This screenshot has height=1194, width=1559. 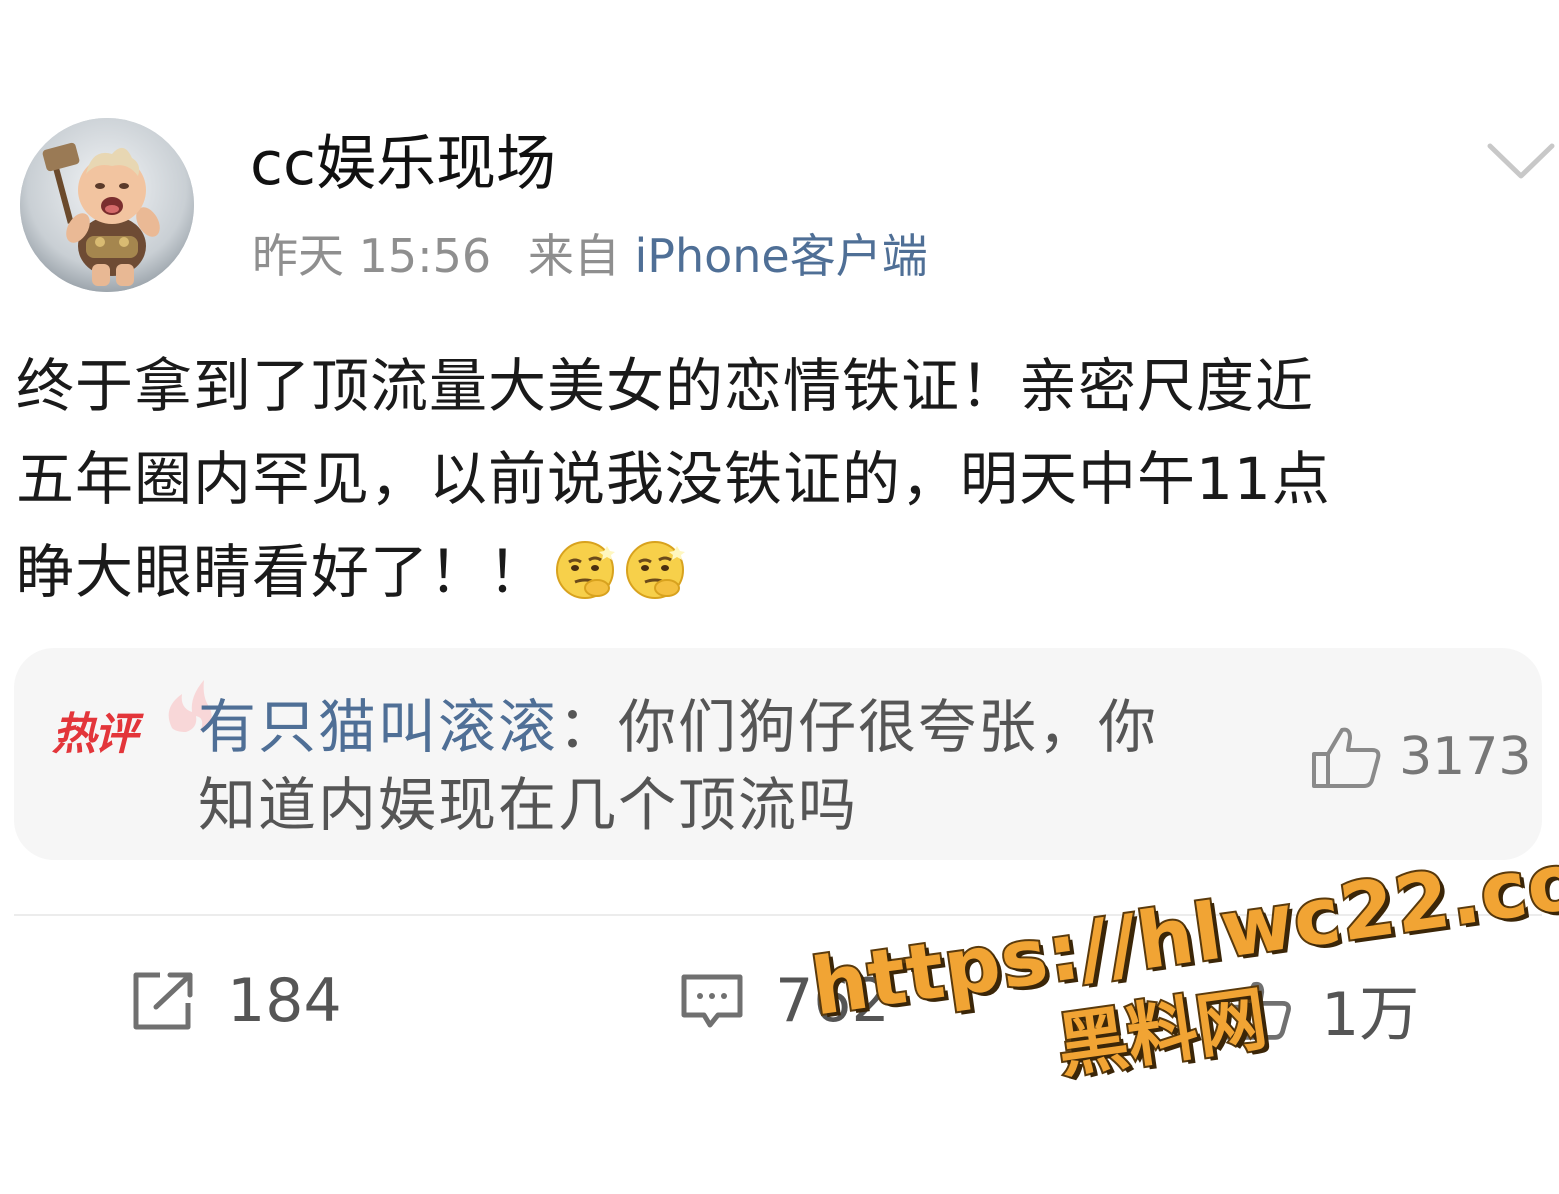 What do you see at coordinates (1370, 1015) in the screenshot?
I see `like-count: 1万` at bounding box center [1370, 1015].